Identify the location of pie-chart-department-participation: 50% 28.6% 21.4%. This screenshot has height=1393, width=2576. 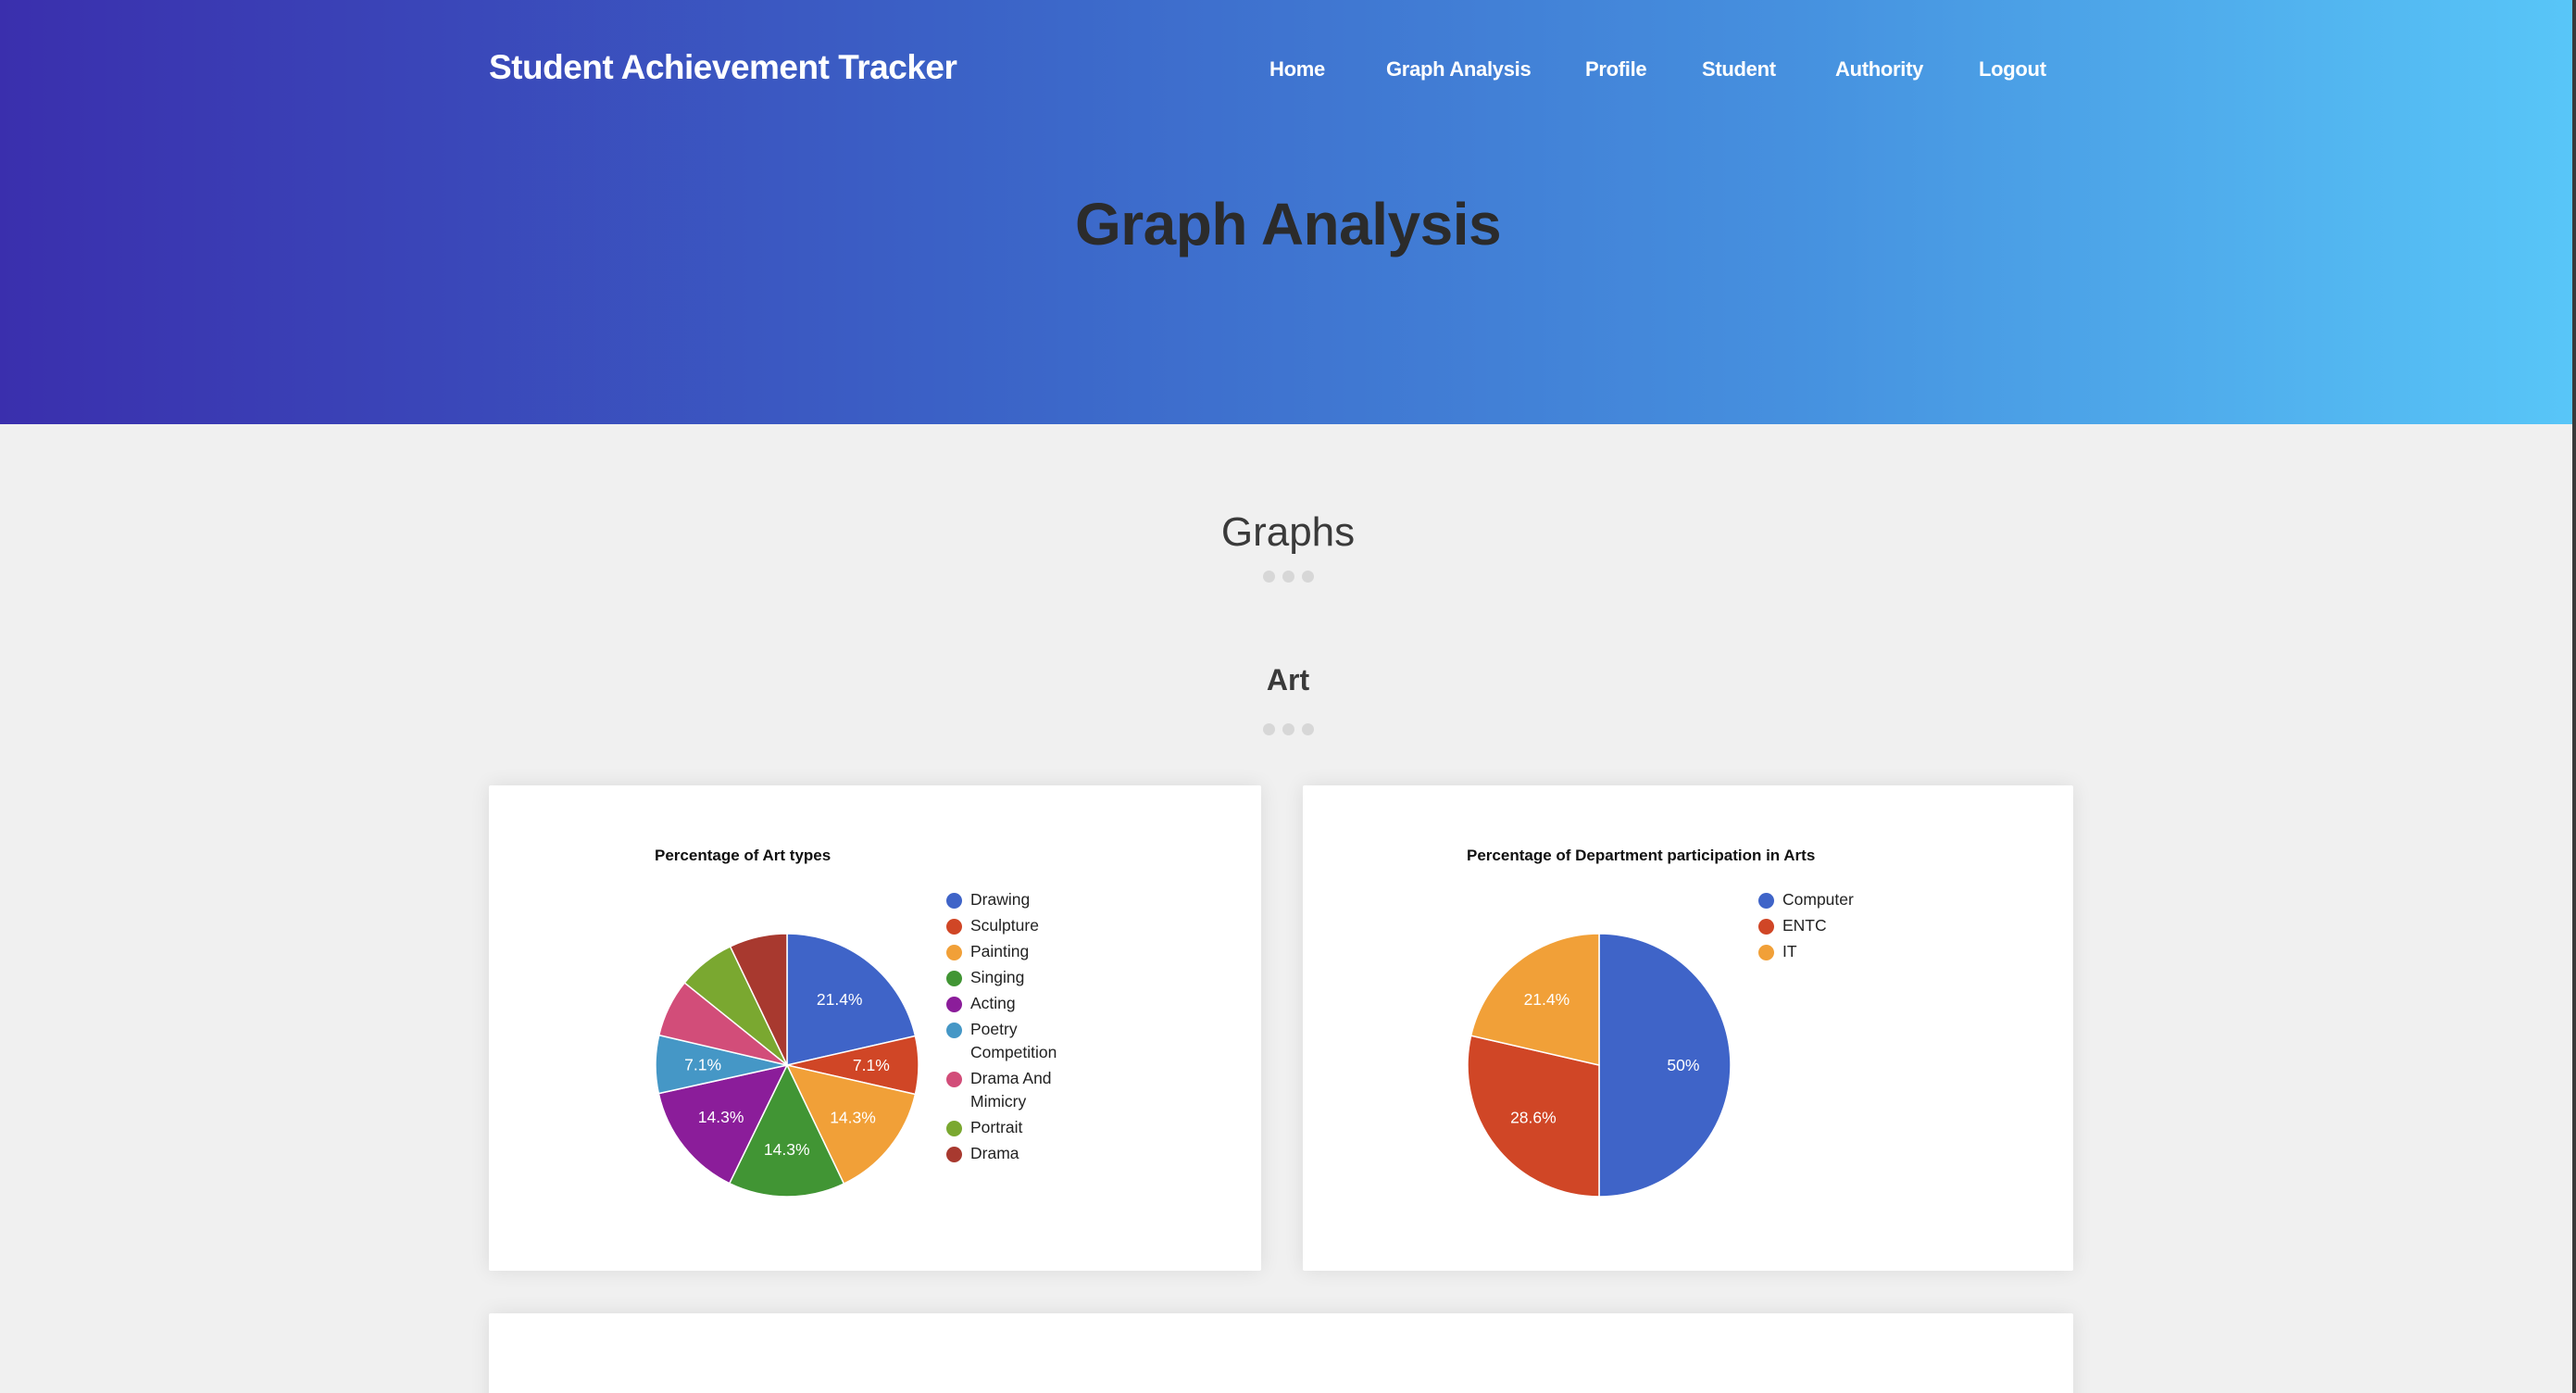
(1599, 1065).